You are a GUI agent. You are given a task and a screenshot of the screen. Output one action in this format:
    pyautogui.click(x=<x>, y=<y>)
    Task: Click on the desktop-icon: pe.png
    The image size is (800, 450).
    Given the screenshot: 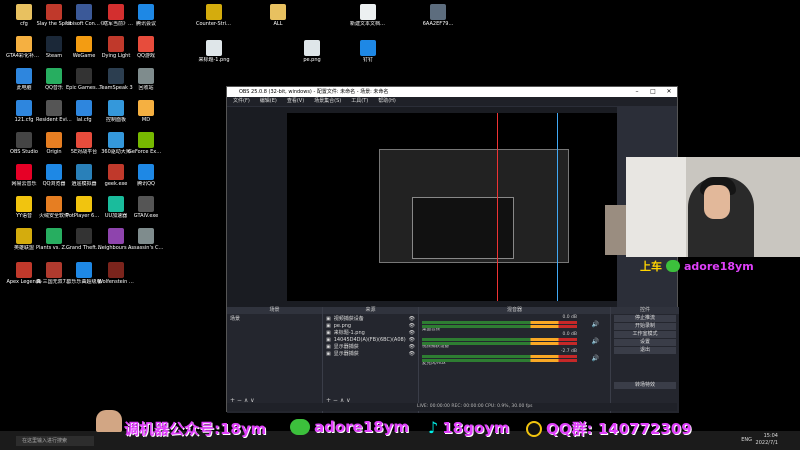 What is the action you would take?
    pyautogui.click(x=312, y=51)
    